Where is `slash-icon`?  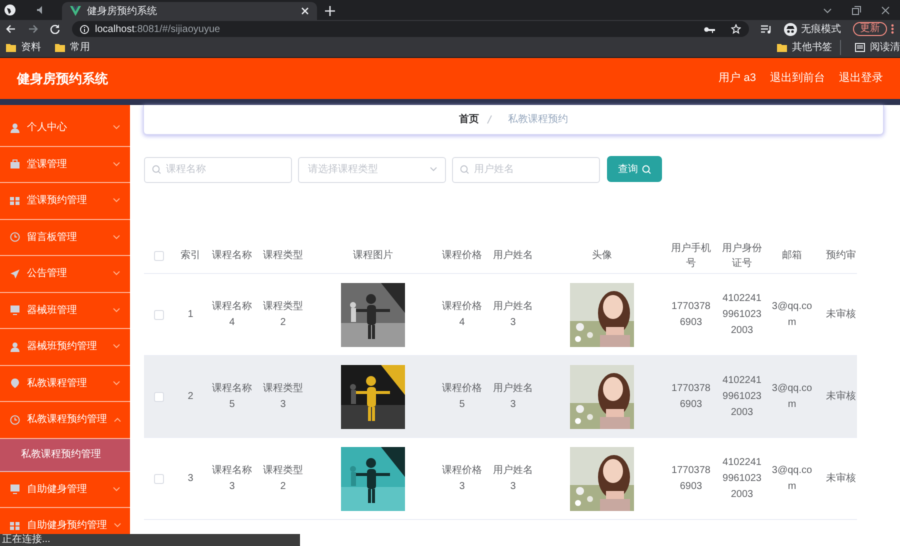 slash-icon is located at coordinates (489, 119).